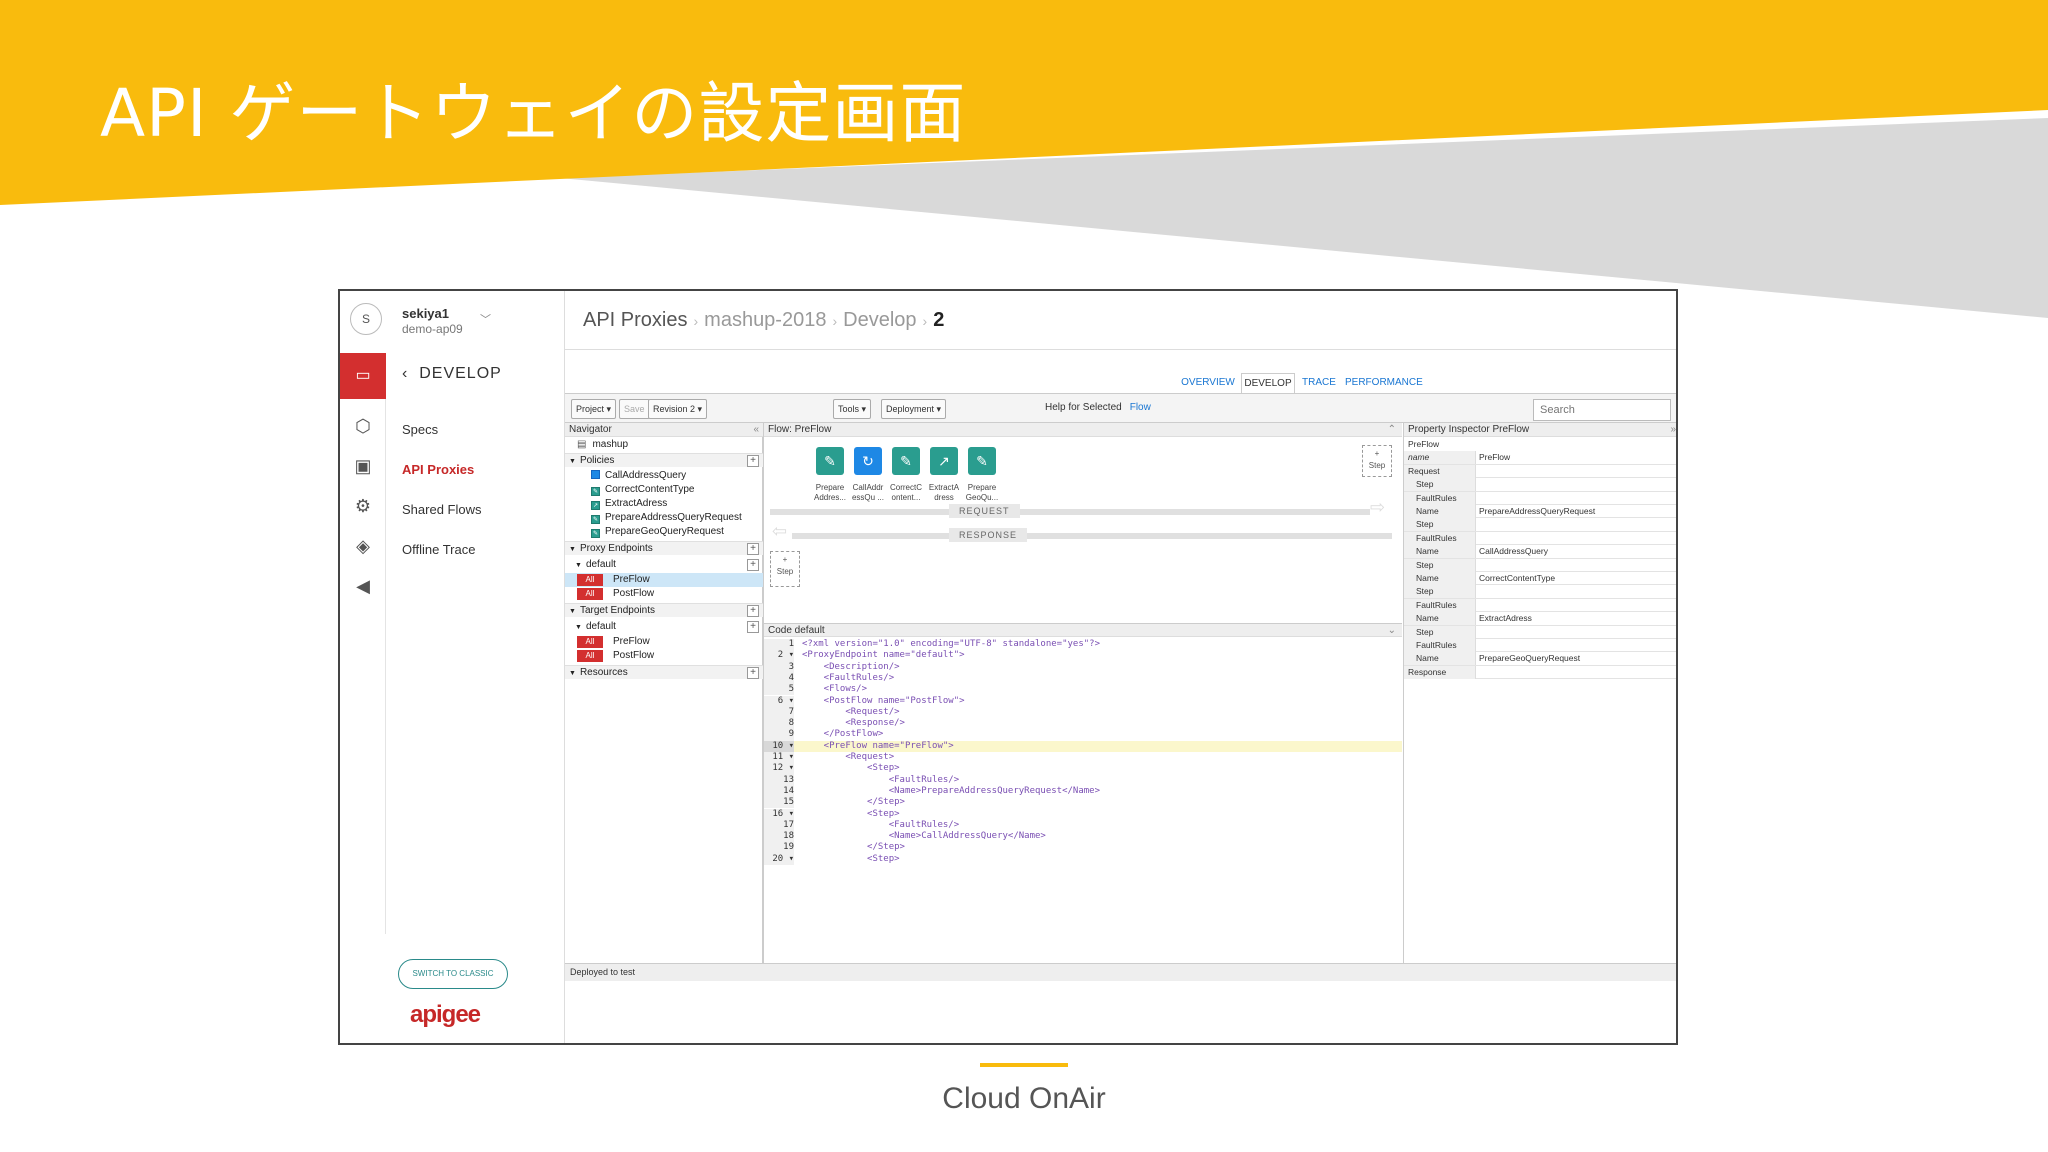  What do you see at coordinates (664, 656) in the screenshot?
I see `nav-target-postflow: All PostFlow` at bounding box center [664, 656].